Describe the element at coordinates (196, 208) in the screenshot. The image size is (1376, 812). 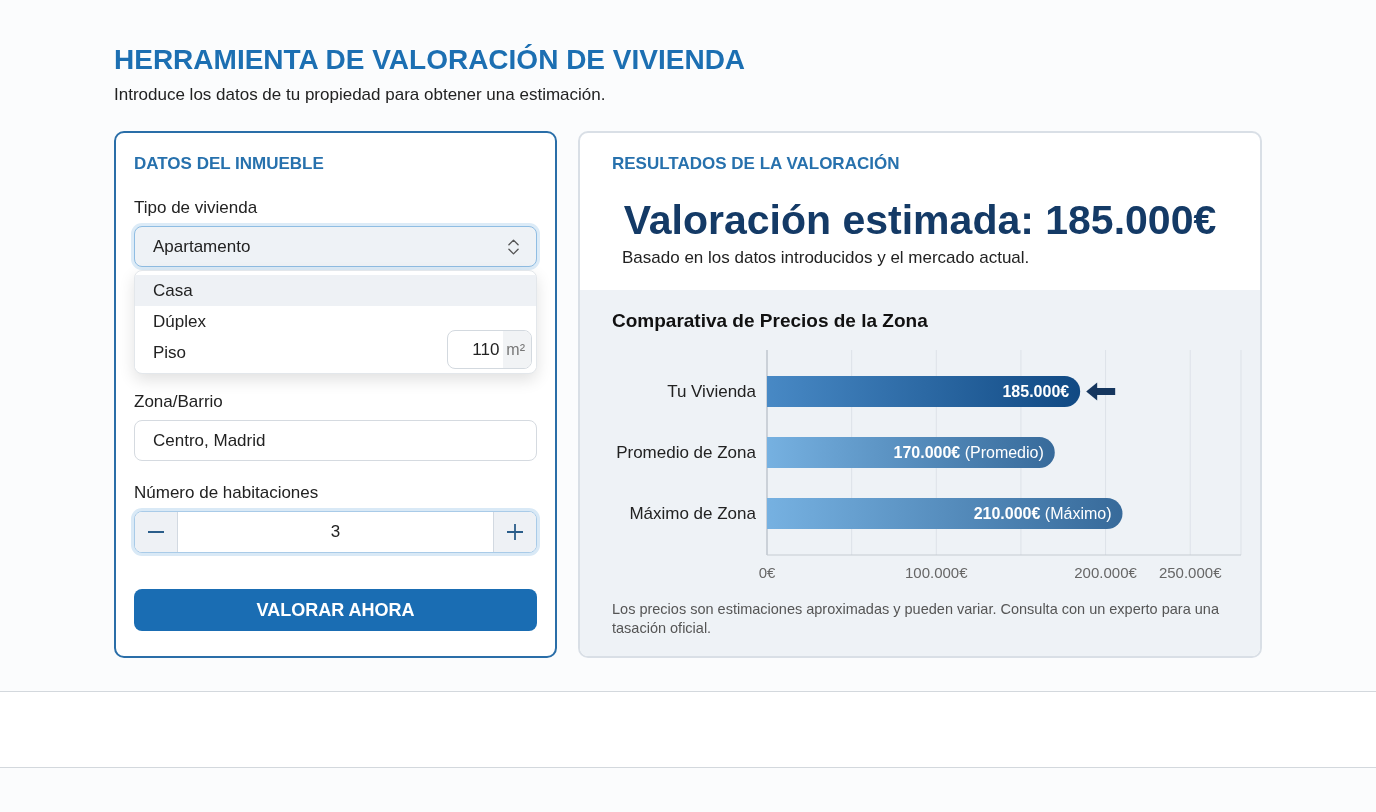
I see `field-label: Tipo de vivienda` at that location.